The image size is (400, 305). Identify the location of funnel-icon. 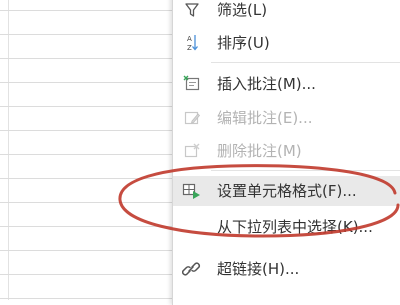
(192, 10).